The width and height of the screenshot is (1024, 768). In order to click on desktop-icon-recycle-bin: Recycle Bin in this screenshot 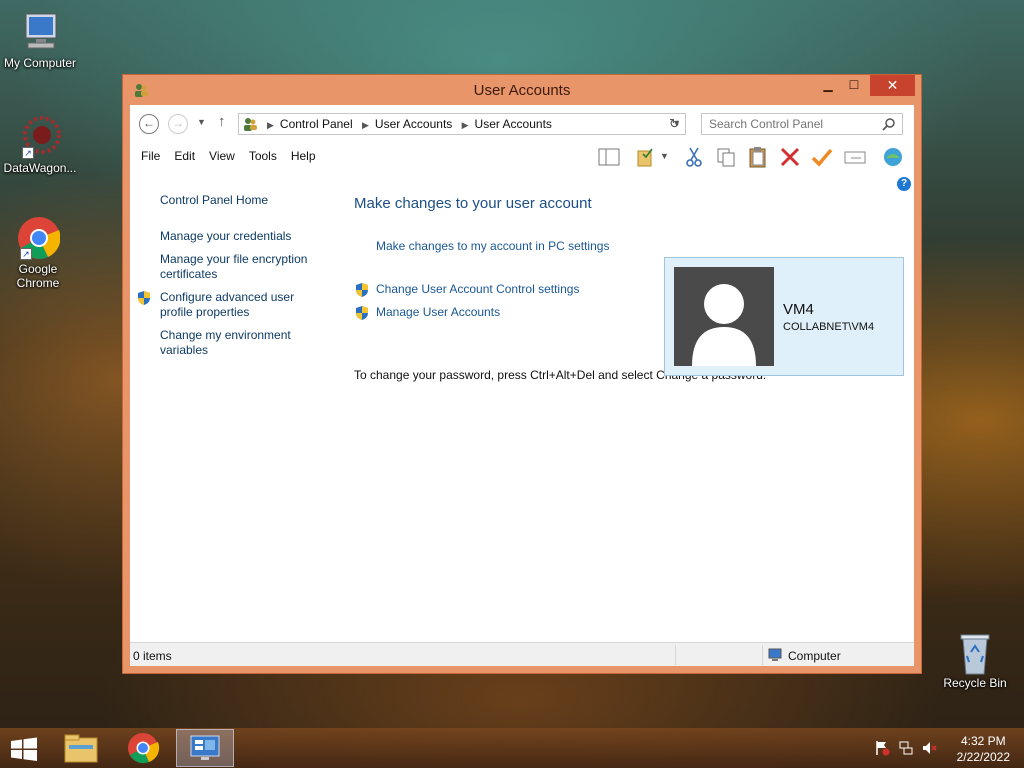, I will do `click(975, 660)`.